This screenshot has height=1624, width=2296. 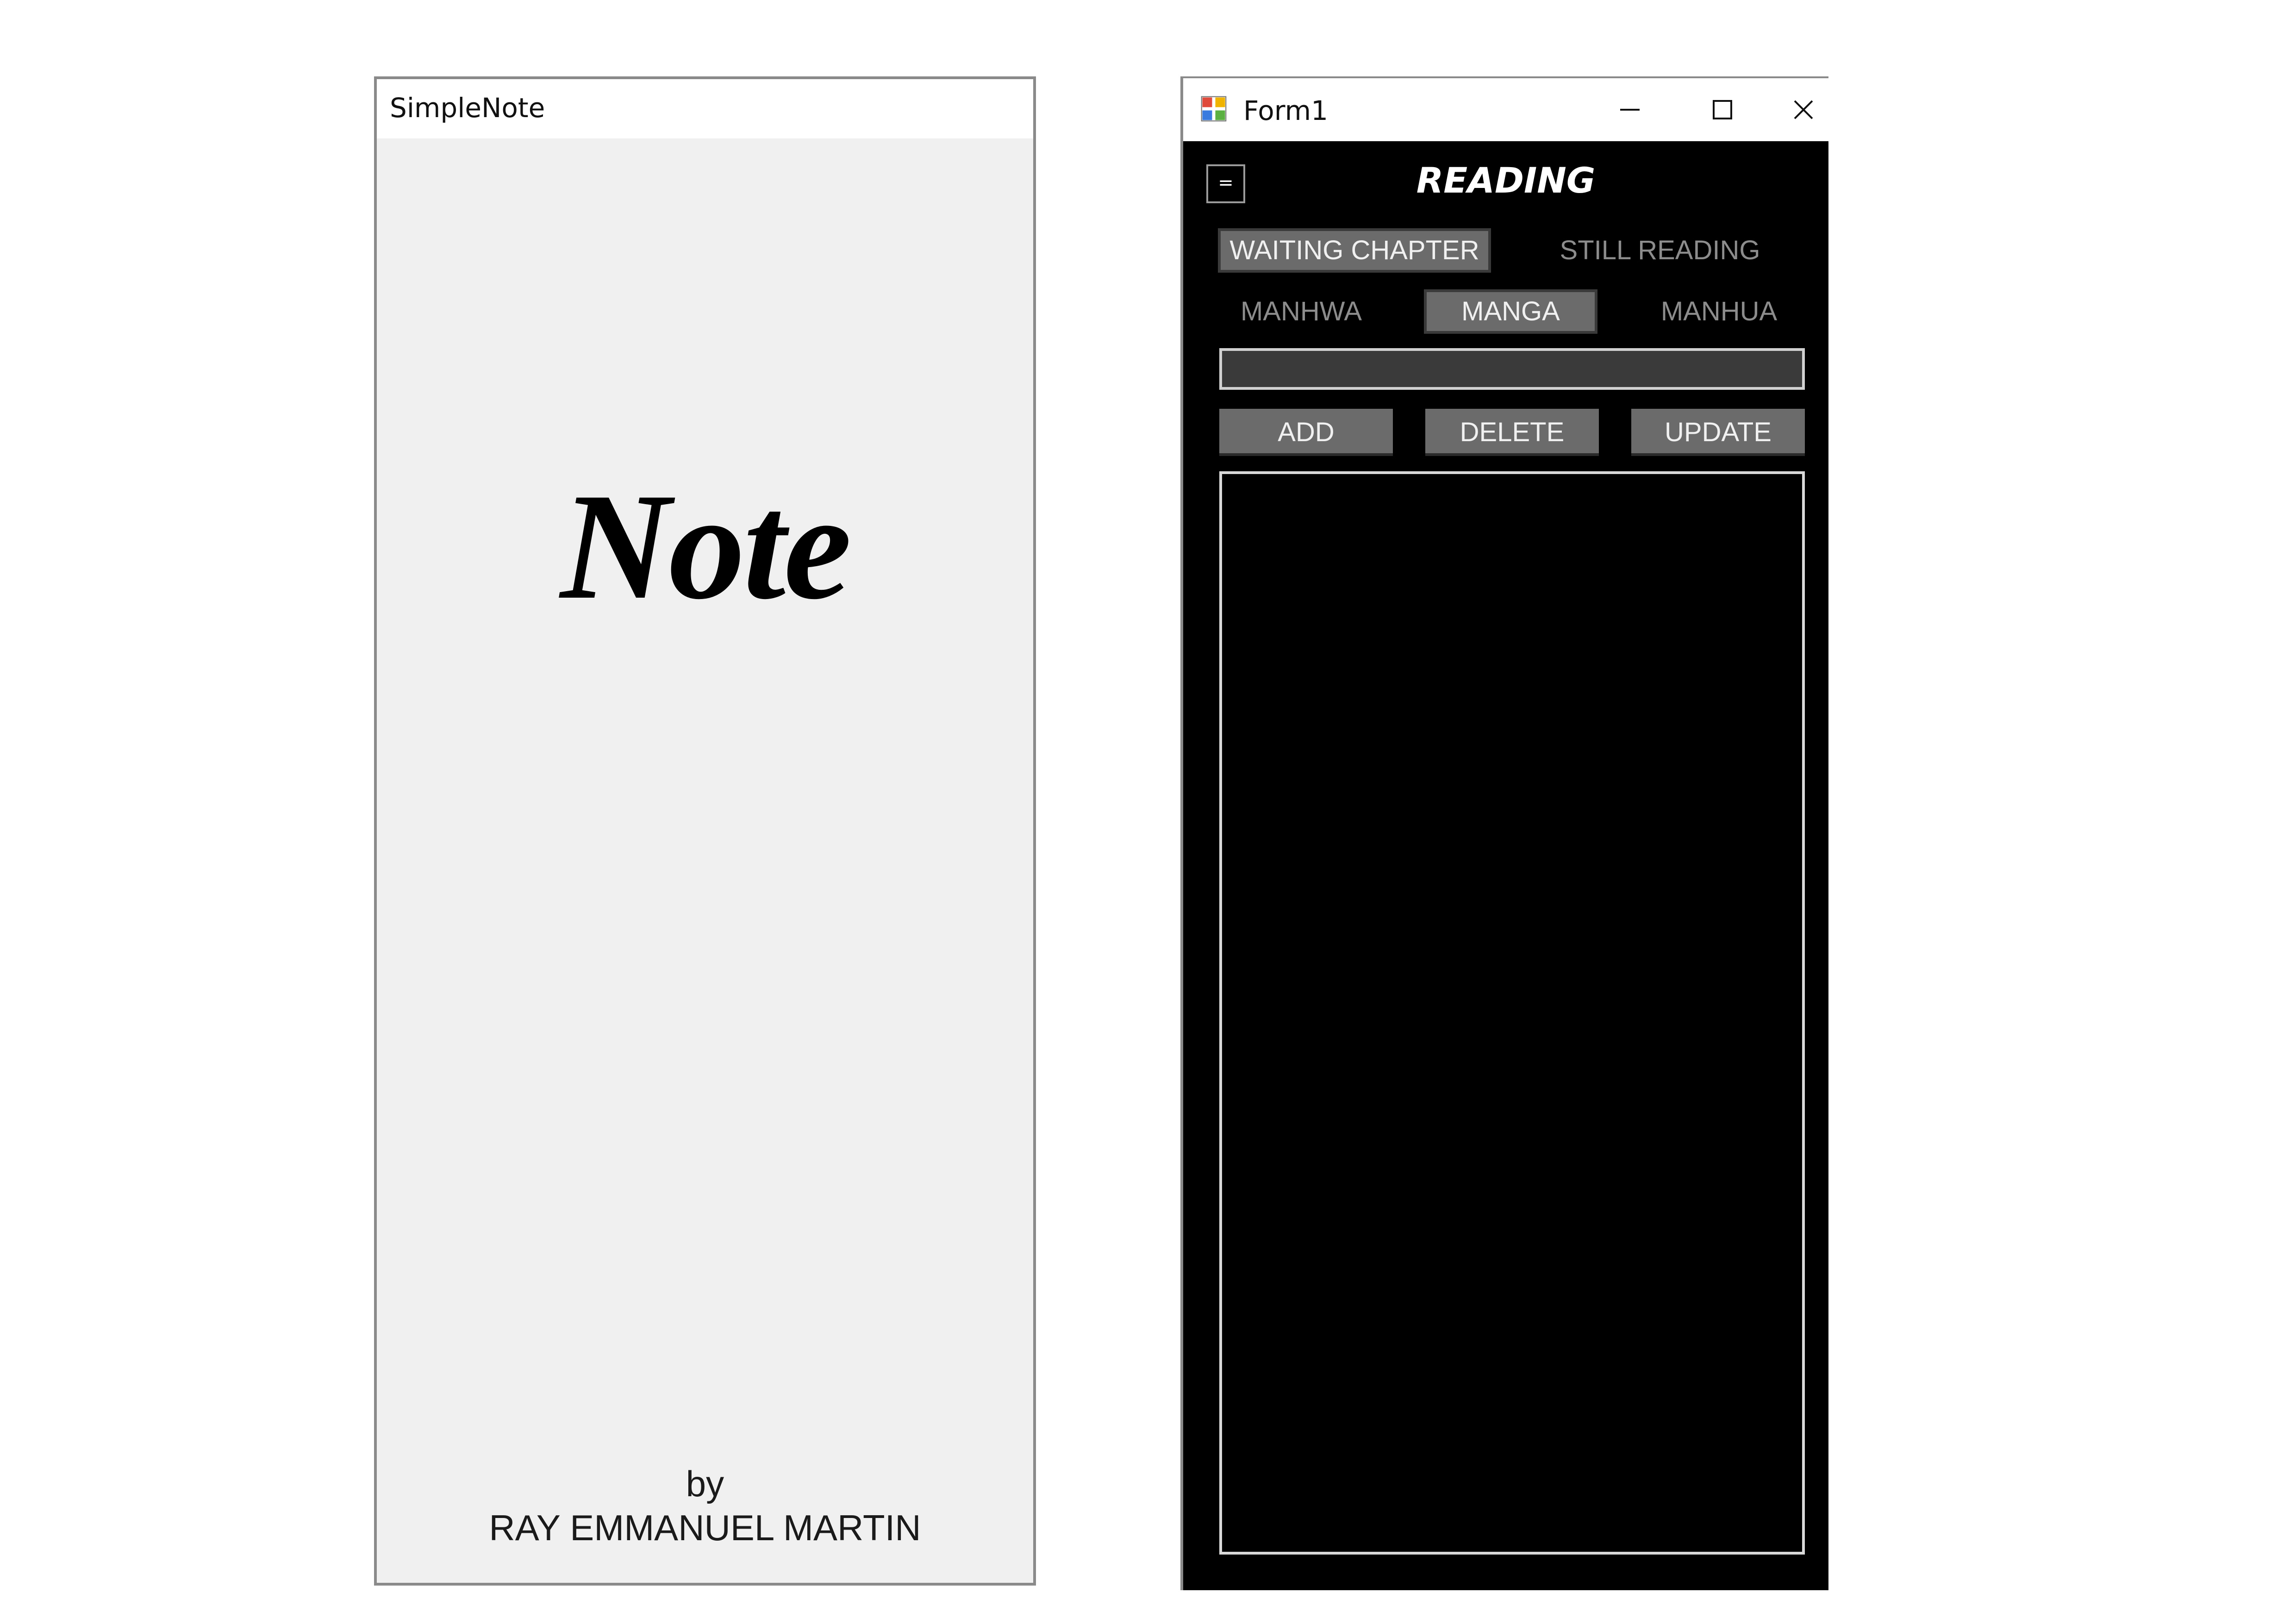 I want to click on form1-window-title: Form1, so click(x=1286, y=110).